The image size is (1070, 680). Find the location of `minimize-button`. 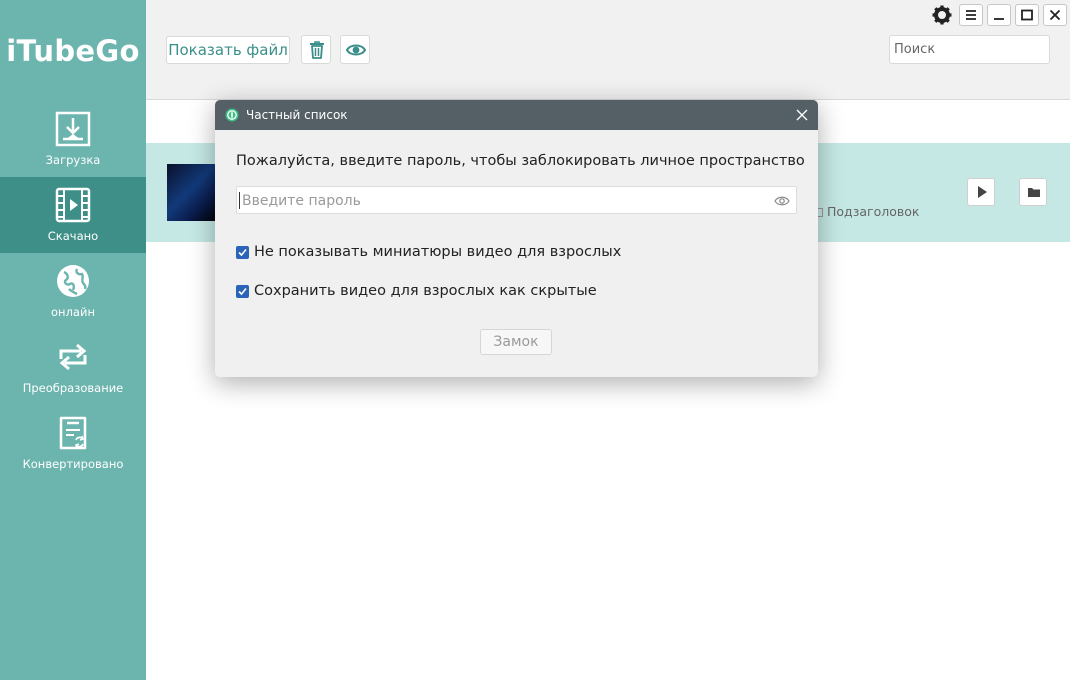

minimize-button is located at coordinates (999, 15).